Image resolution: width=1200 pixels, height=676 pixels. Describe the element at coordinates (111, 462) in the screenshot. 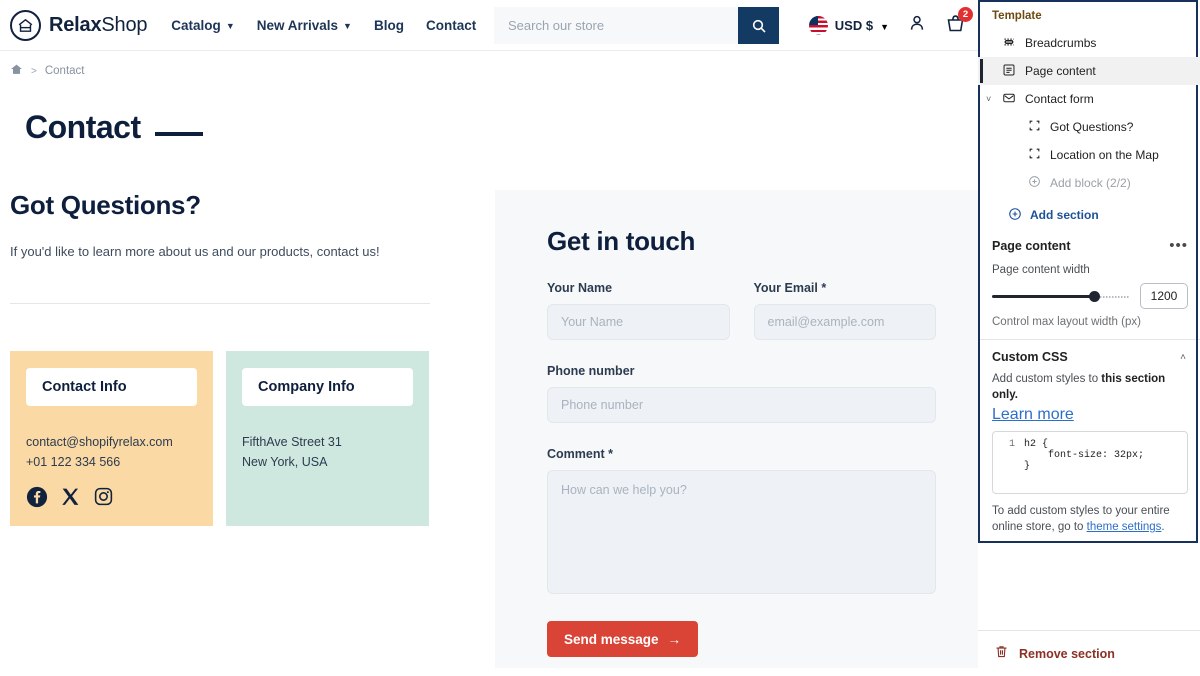

I see `contact-phone: +01 122 334 566` at that location.